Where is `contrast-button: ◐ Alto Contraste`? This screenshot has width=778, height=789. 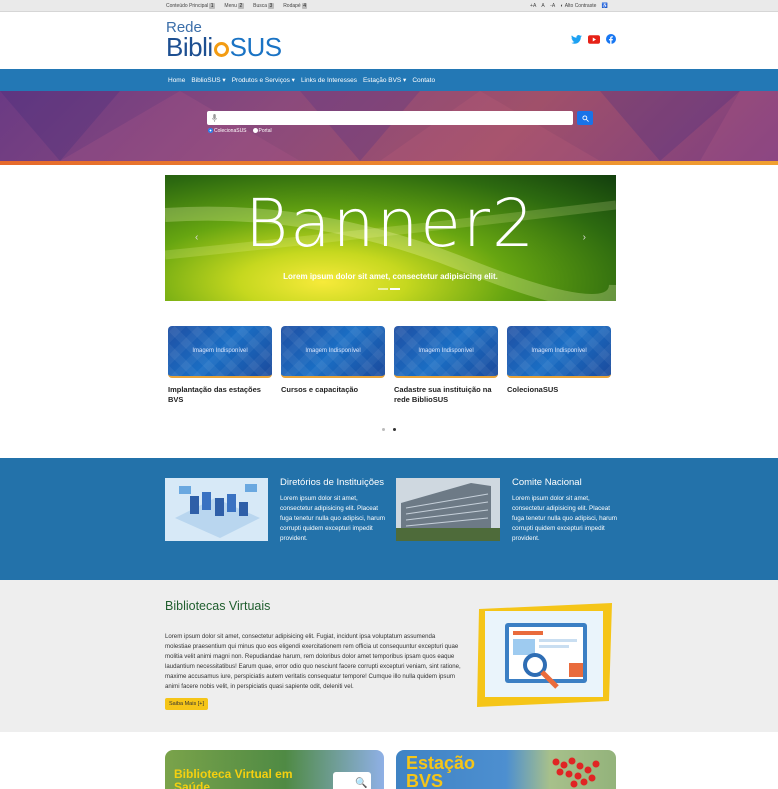 contrast-button: ◐ Alto Contraste is located at coordinates (579, 6).